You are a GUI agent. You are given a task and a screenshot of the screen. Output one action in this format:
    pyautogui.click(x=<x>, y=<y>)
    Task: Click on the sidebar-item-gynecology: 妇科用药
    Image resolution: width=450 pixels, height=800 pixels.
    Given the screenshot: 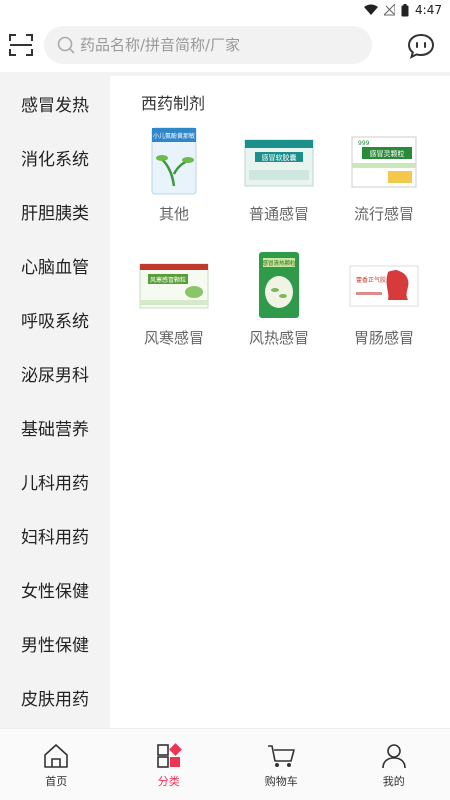 What is the action you would take?
    pyautogui.click(x=55, y=535)
    